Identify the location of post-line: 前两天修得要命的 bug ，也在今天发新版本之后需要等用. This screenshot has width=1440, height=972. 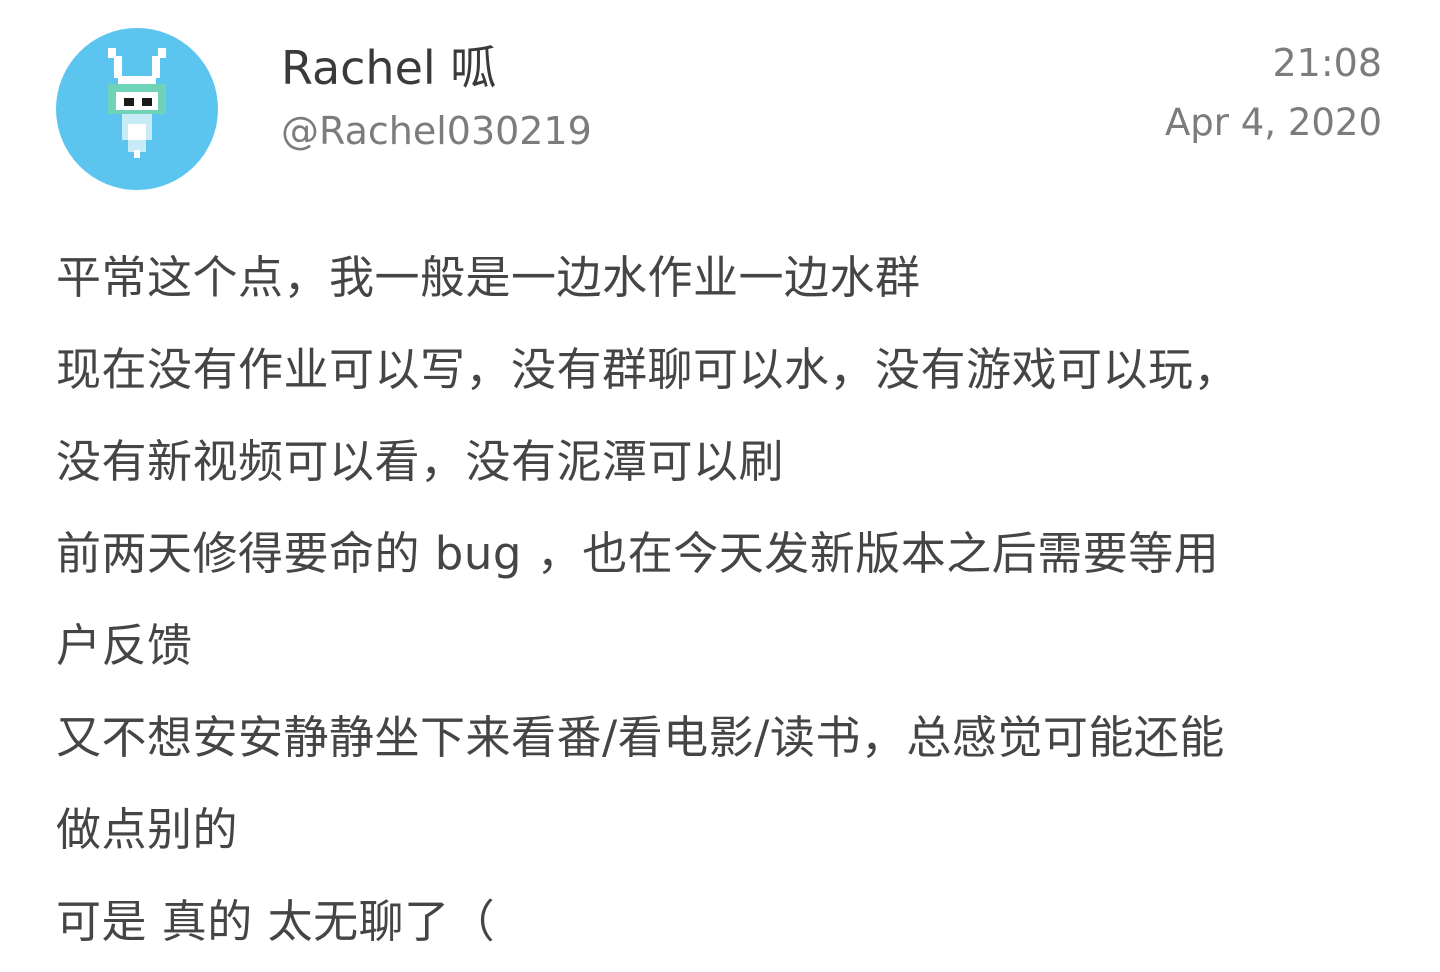
(638, 553).